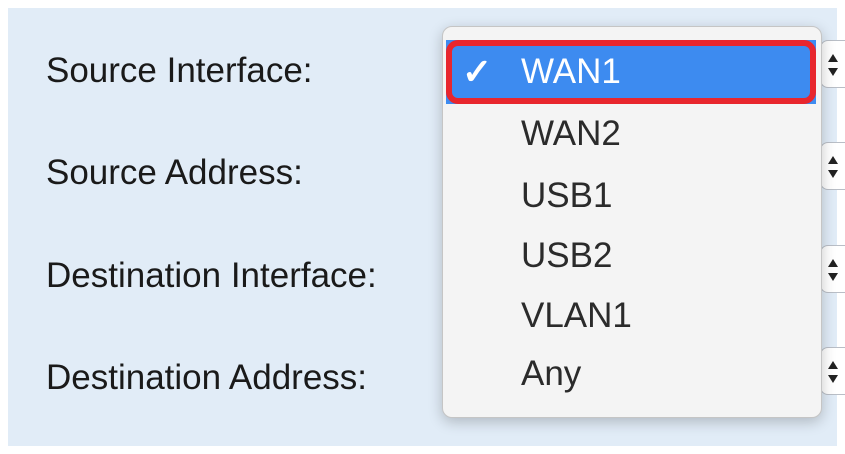 The height and width of the screenshot is (454, 845). What do you see at coordinates (551, 374) in the screenshot?
I see `dropdown-option: Any` at bounding box center [551, 374].